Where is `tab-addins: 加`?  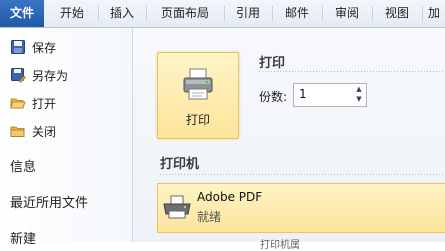
tab-addins: 加 is located at coordinates (436, 13).